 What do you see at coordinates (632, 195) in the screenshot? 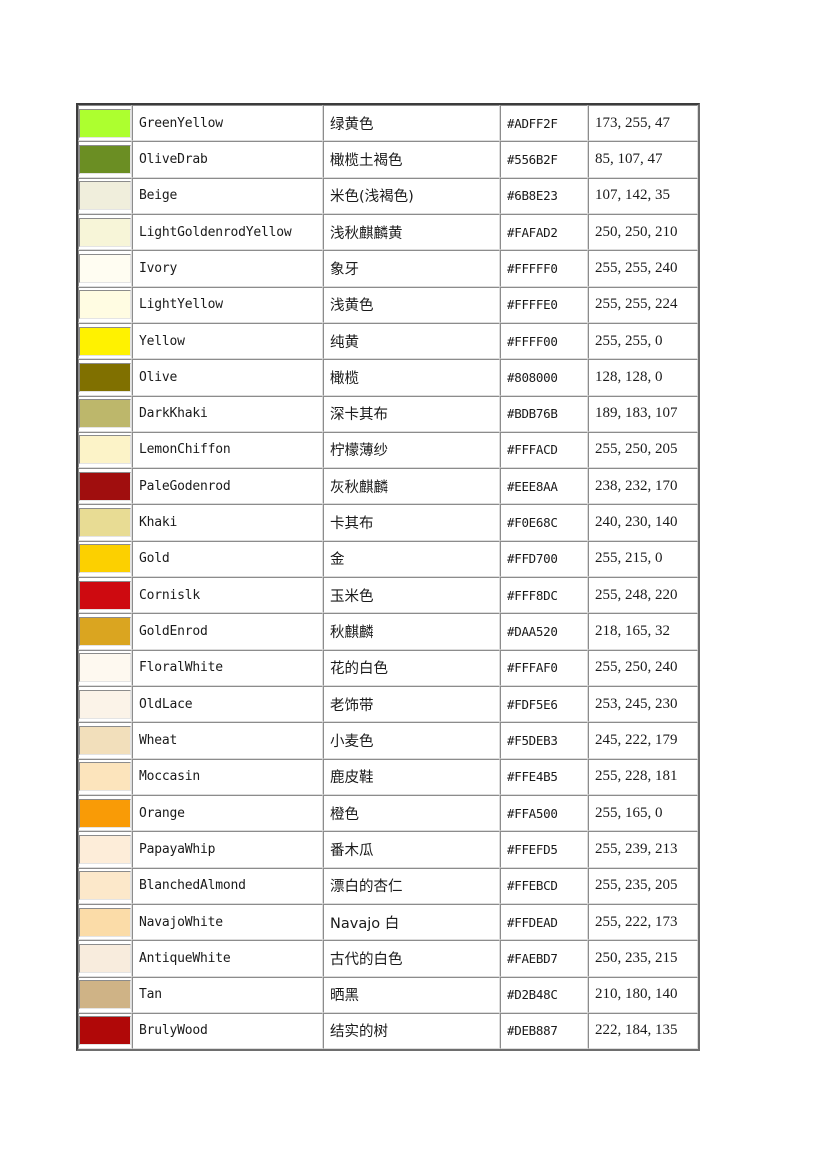
I see `color-rgb: 107, 142, 35` at bounding box center [632, 195].